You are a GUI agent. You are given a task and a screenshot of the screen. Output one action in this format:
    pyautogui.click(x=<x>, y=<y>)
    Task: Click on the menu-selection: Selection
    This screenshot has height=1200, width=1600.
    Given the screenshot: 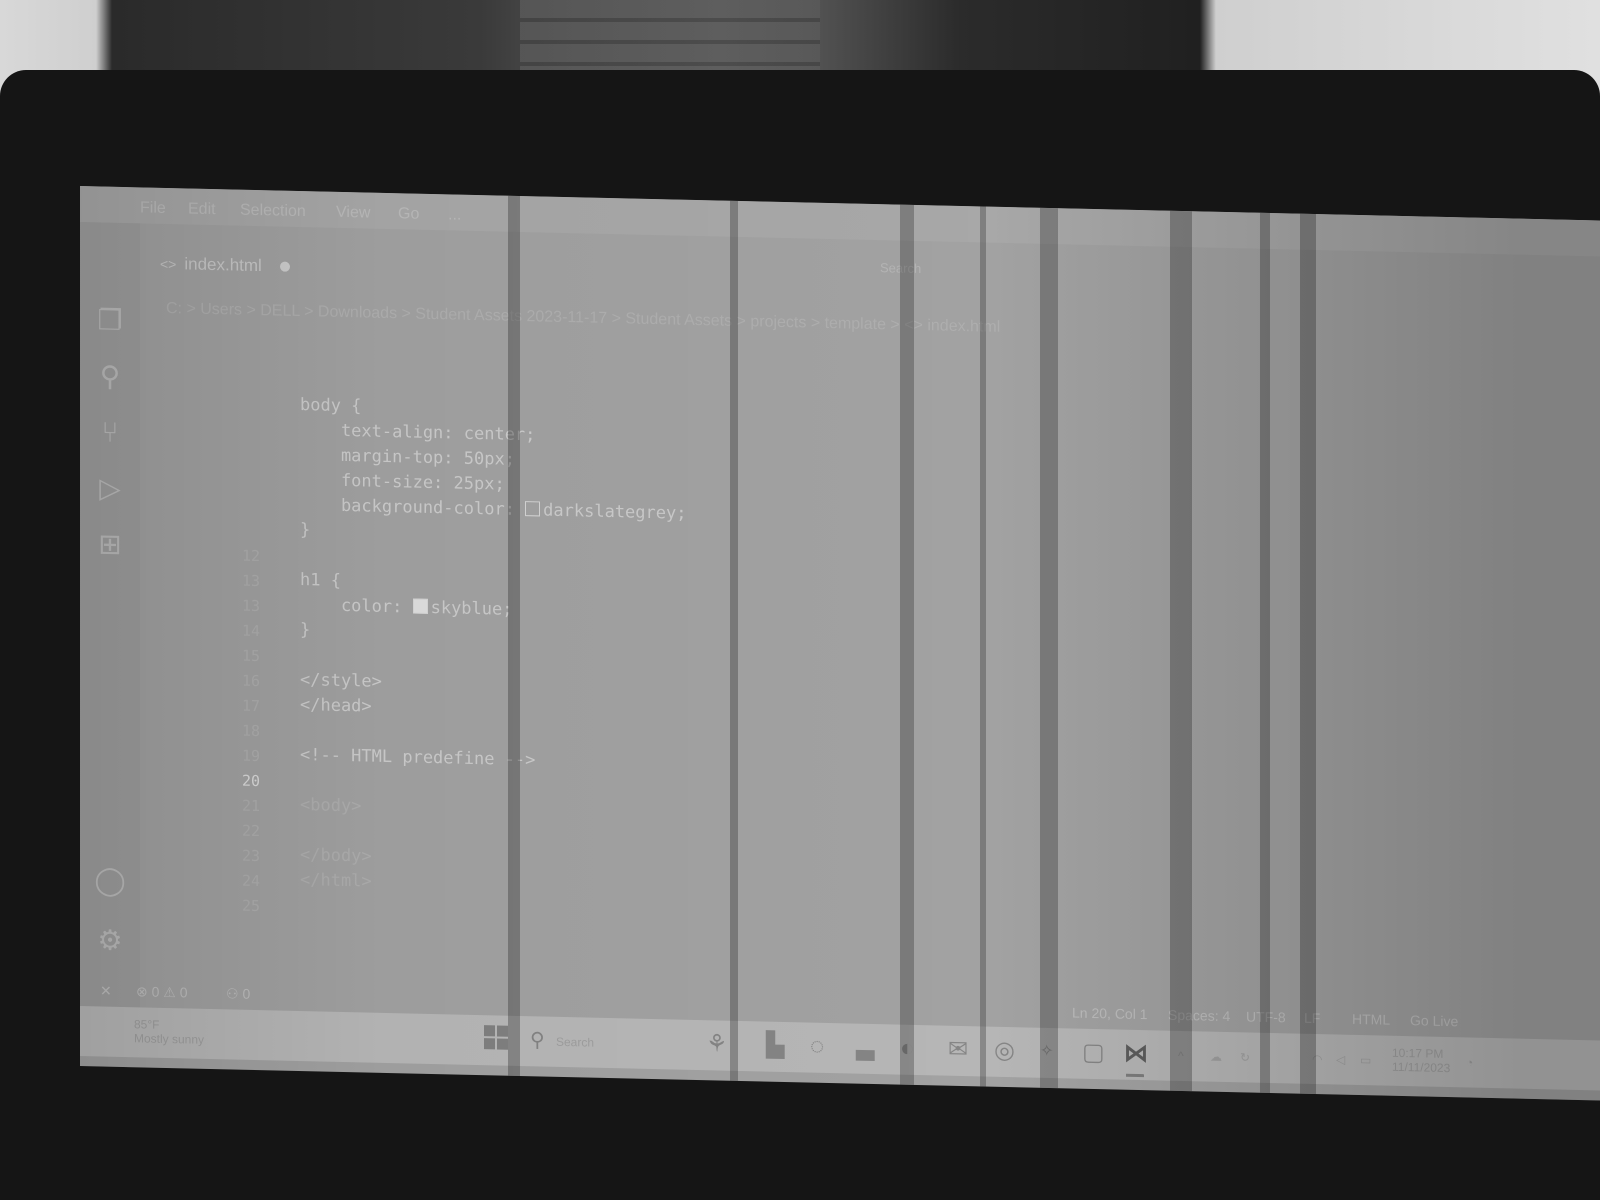 What is the action you would take?
    pyautogui.click(x=273, y=211)
    